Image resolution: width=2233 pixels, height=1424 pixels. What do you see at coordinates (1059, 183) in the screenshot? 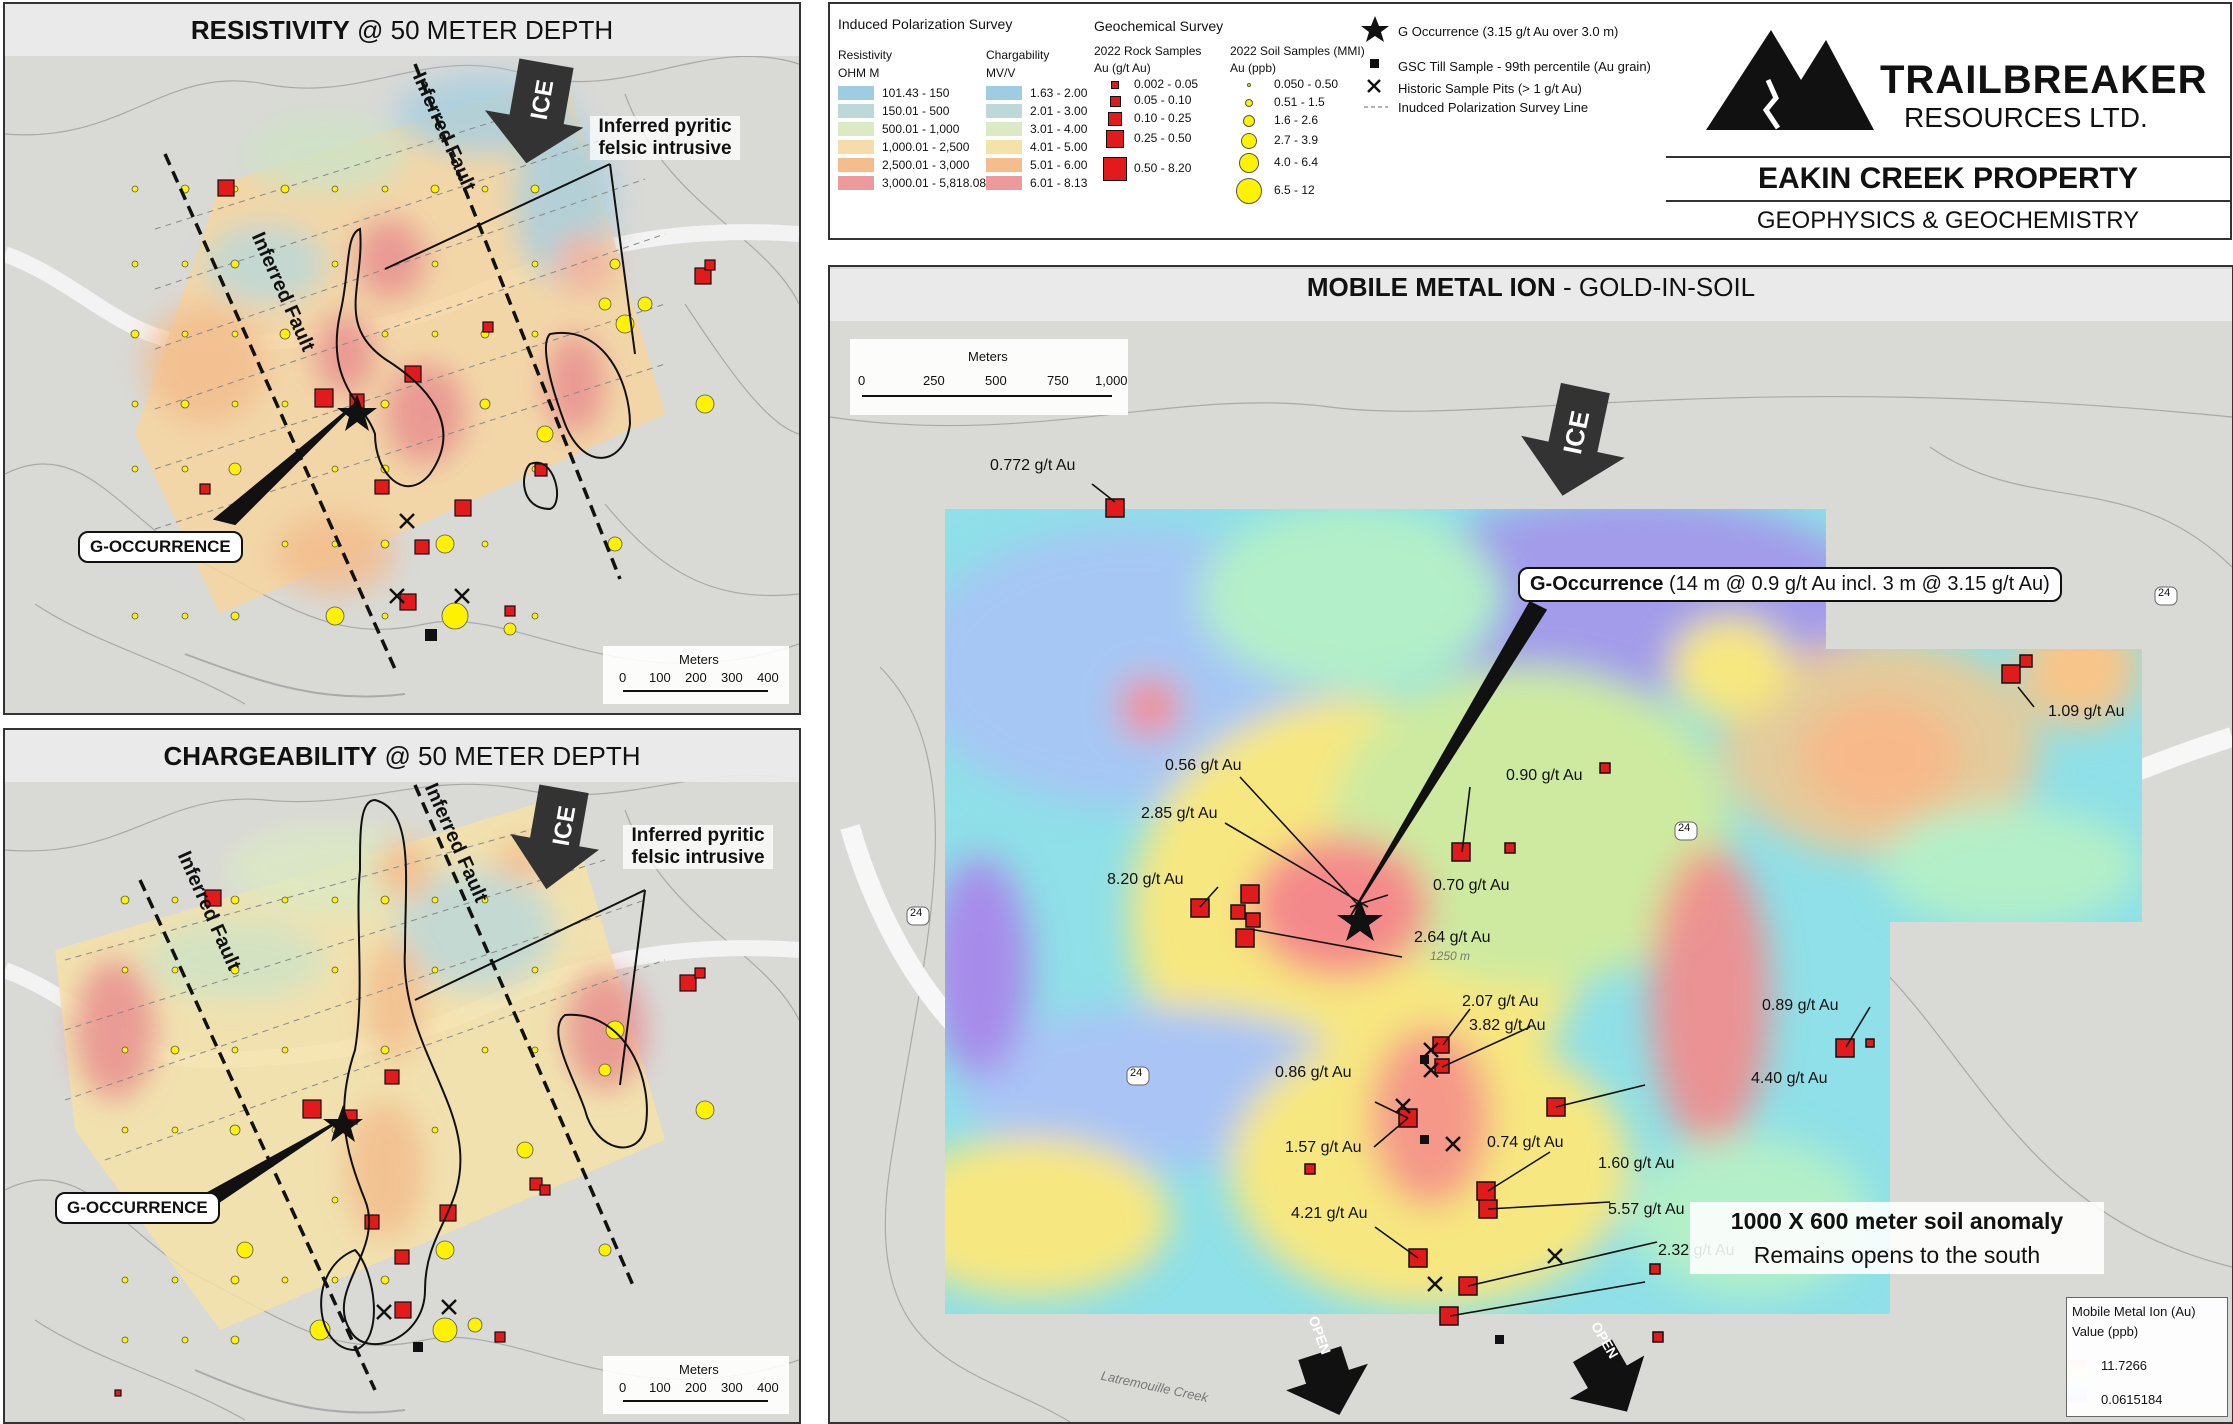
I see `chargeability-class-label: 6.01 - 8.13` at bounding box center [1059, 183].